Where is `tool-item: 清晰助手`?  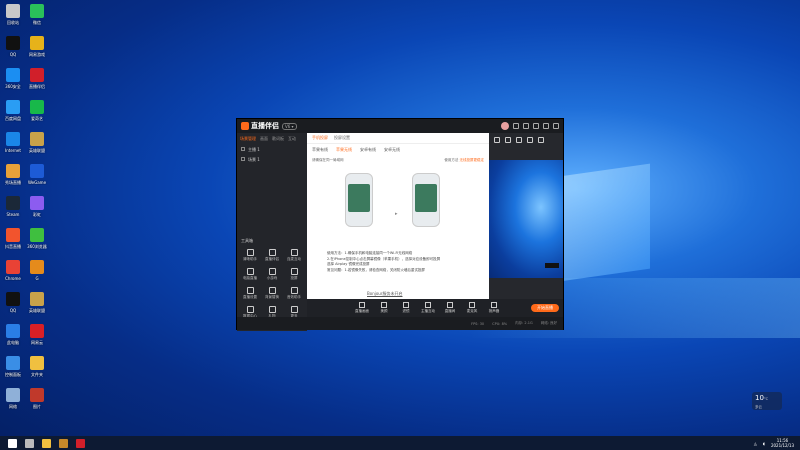 tool-item: 清晰助手 is located at coordinates (250, 255).